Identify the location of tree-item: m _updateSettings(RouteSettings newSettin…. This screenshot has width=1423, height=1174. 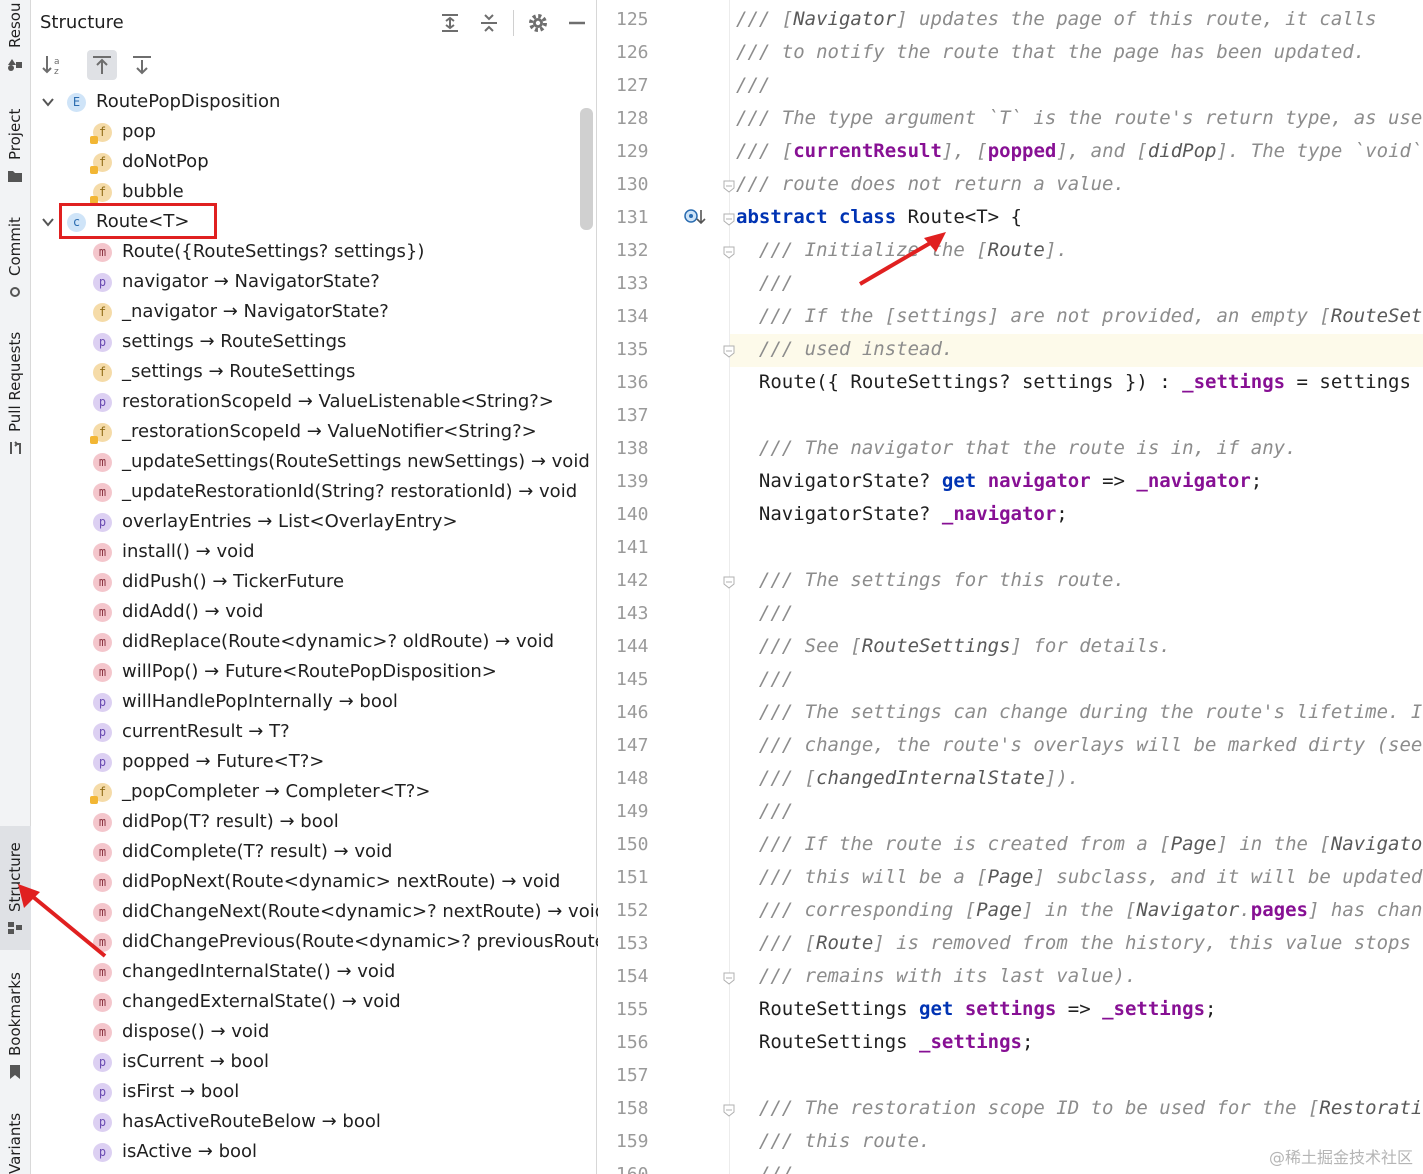
(311, 463).